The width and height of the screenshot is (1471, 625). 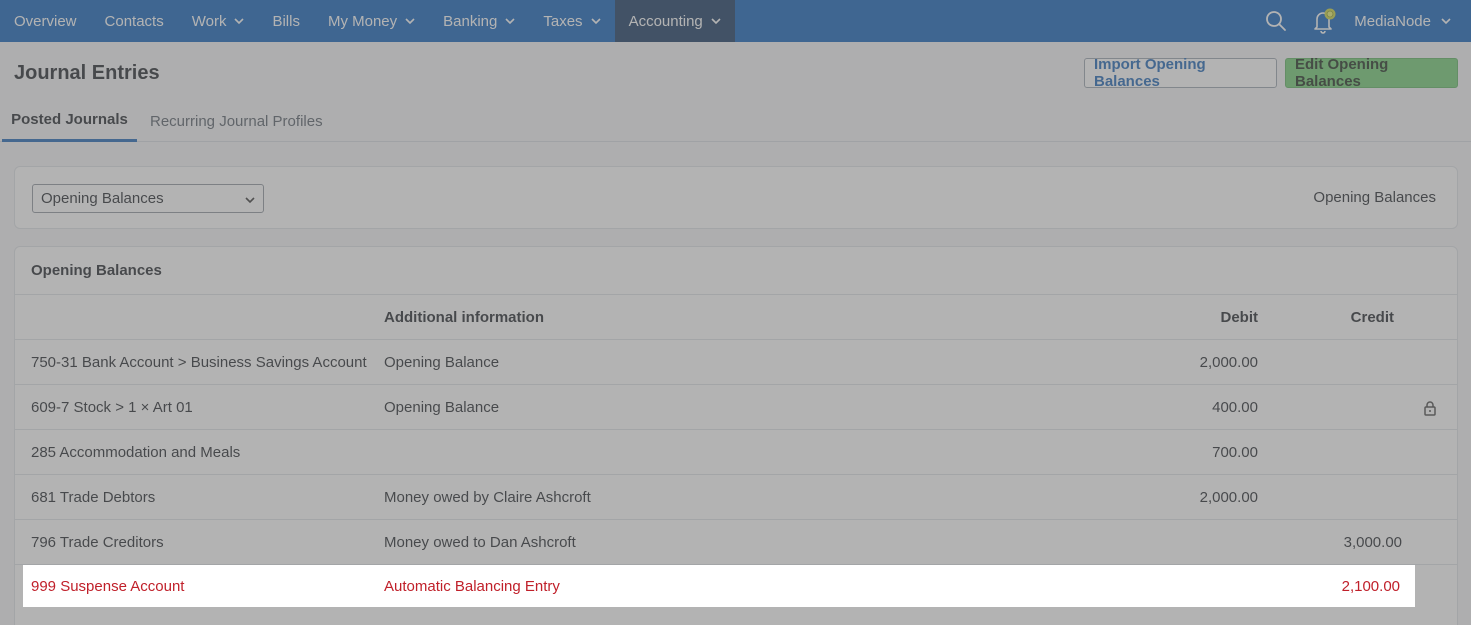 I want to click on row-account: 609-7 Stock > 1 × Art 01, so click(x=112, y=407).